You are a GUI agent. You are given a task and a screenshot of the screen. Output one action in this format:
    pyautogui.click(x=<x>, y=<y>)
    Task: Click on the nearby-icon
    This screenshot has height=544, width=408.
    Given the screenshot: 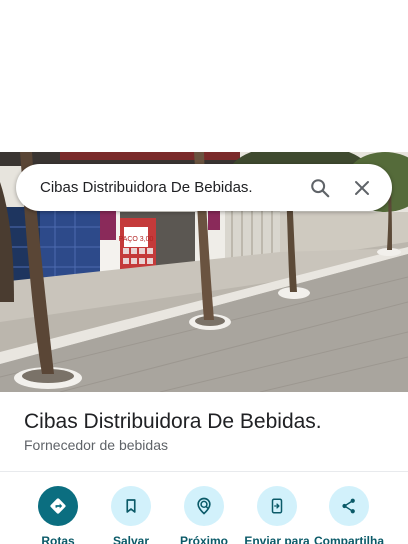 What is the action you would take?
    pyautogui.click(x=204, y=506)
    